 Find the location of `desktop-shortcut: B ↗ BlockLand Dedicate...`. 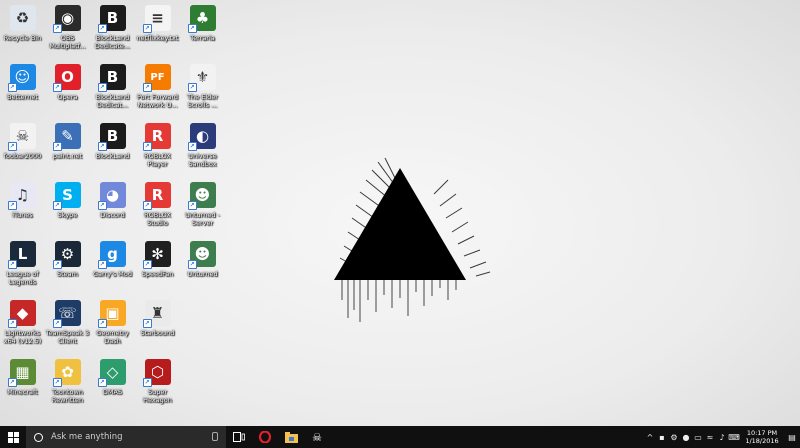

desktop-shortcut: B ↗ BlockLand Dedicate... is located at coordinates (112, 31).